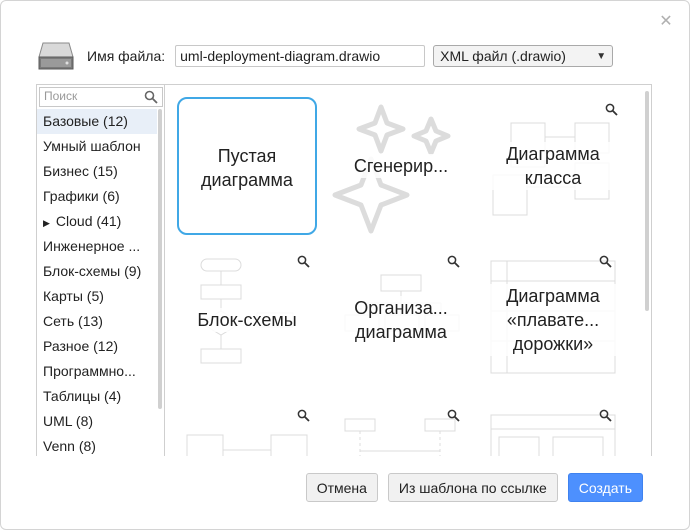  I want to click on close-icon: ✕, so click(666, 22).